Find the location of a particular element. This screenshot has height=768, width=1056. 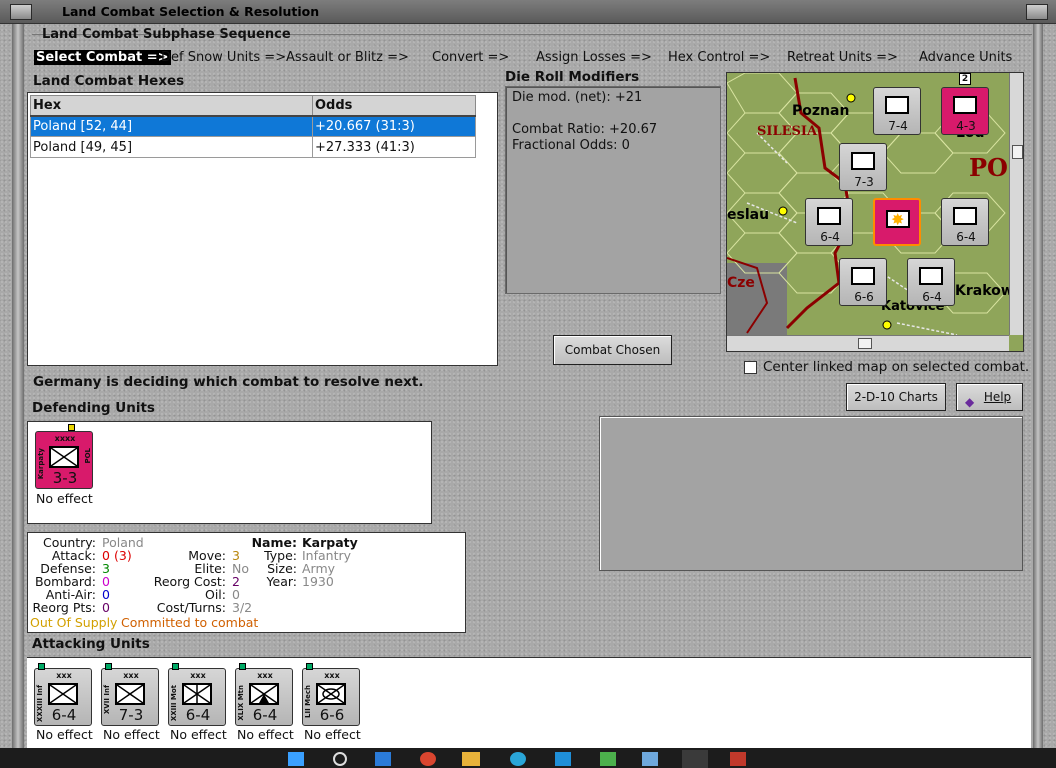

attacker-unit: xxx XVII Inf 7-3 is located at coordinates (130, 694).